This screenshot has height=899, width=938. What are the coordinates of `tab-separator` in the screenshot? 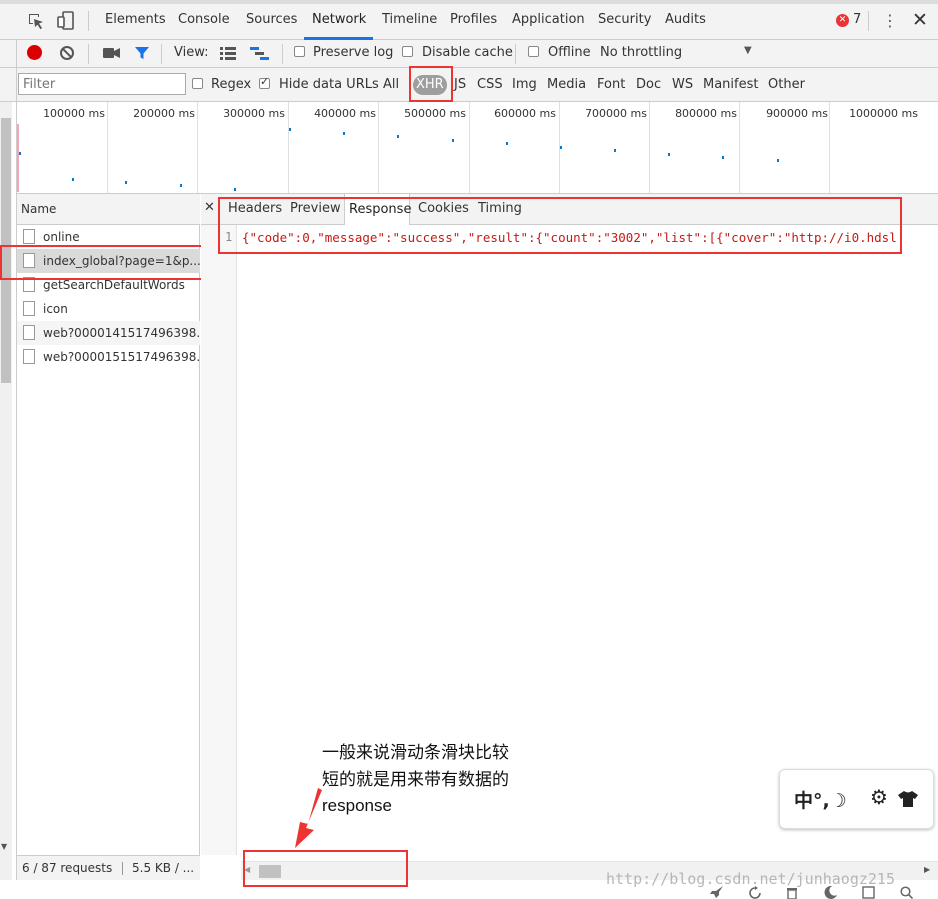 It's located at (868, 21).